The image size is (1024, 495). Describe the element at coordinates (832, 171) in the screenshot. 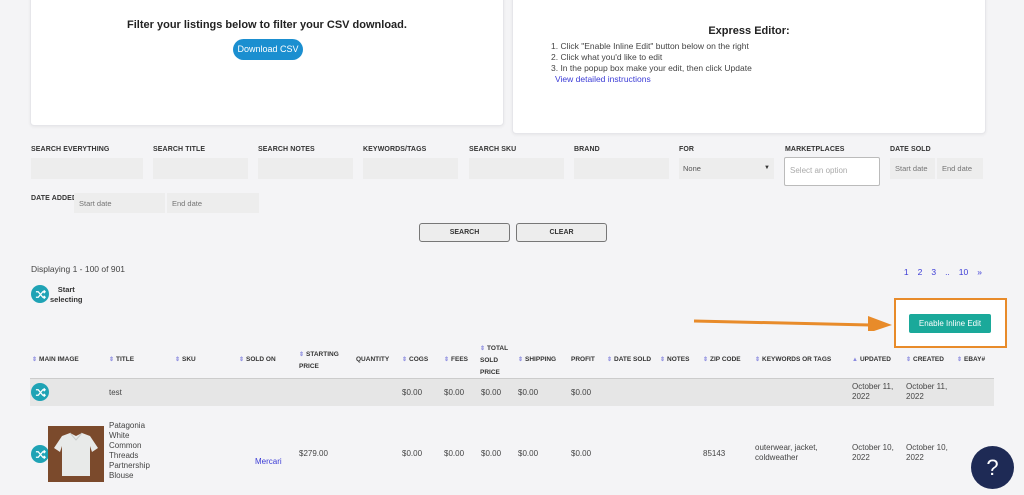

I see `marketplaces-select: Select an option` at that location.